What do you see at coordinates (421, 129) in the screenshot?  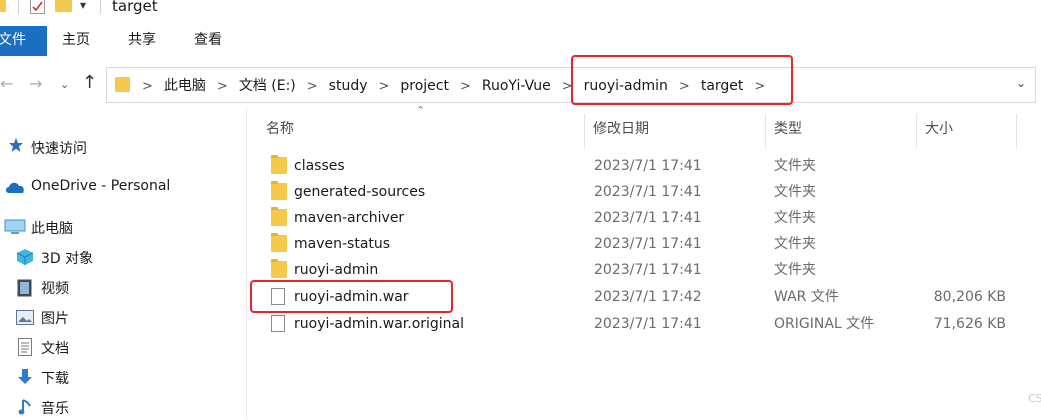 I see `column-header-name: 名称` at bounding box center [421, 129].